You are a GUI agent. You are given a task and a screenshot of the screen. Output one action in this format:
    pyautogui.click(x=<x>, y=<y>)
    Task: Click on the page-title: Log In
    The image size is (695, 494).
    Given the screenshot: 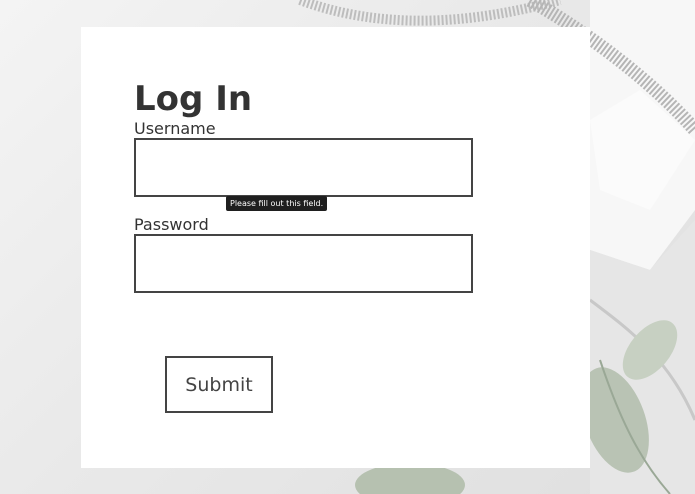 What is the action you would take?
    pyautogui.click(x=193, y=99)
    